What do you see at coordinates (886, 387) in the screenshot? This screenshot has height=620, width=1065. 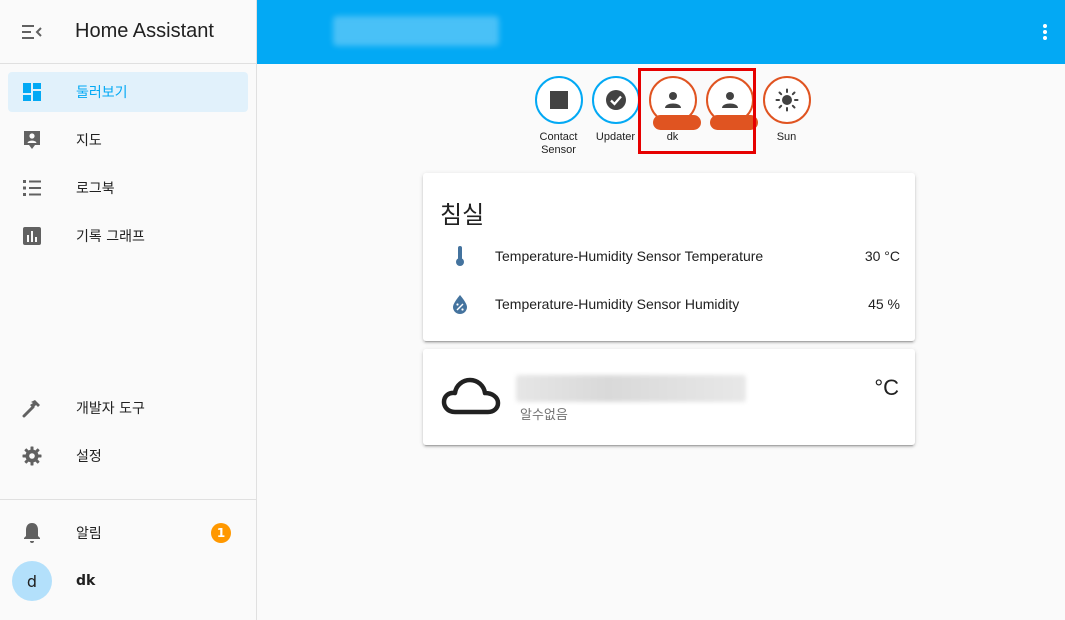 I see `weather-temperature: °C` at bounding box center [886, 387].